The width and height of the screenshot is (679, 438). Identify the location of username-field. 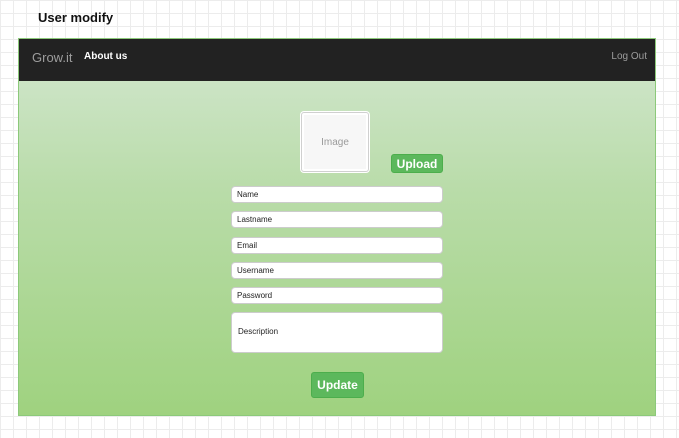
(337, 270).